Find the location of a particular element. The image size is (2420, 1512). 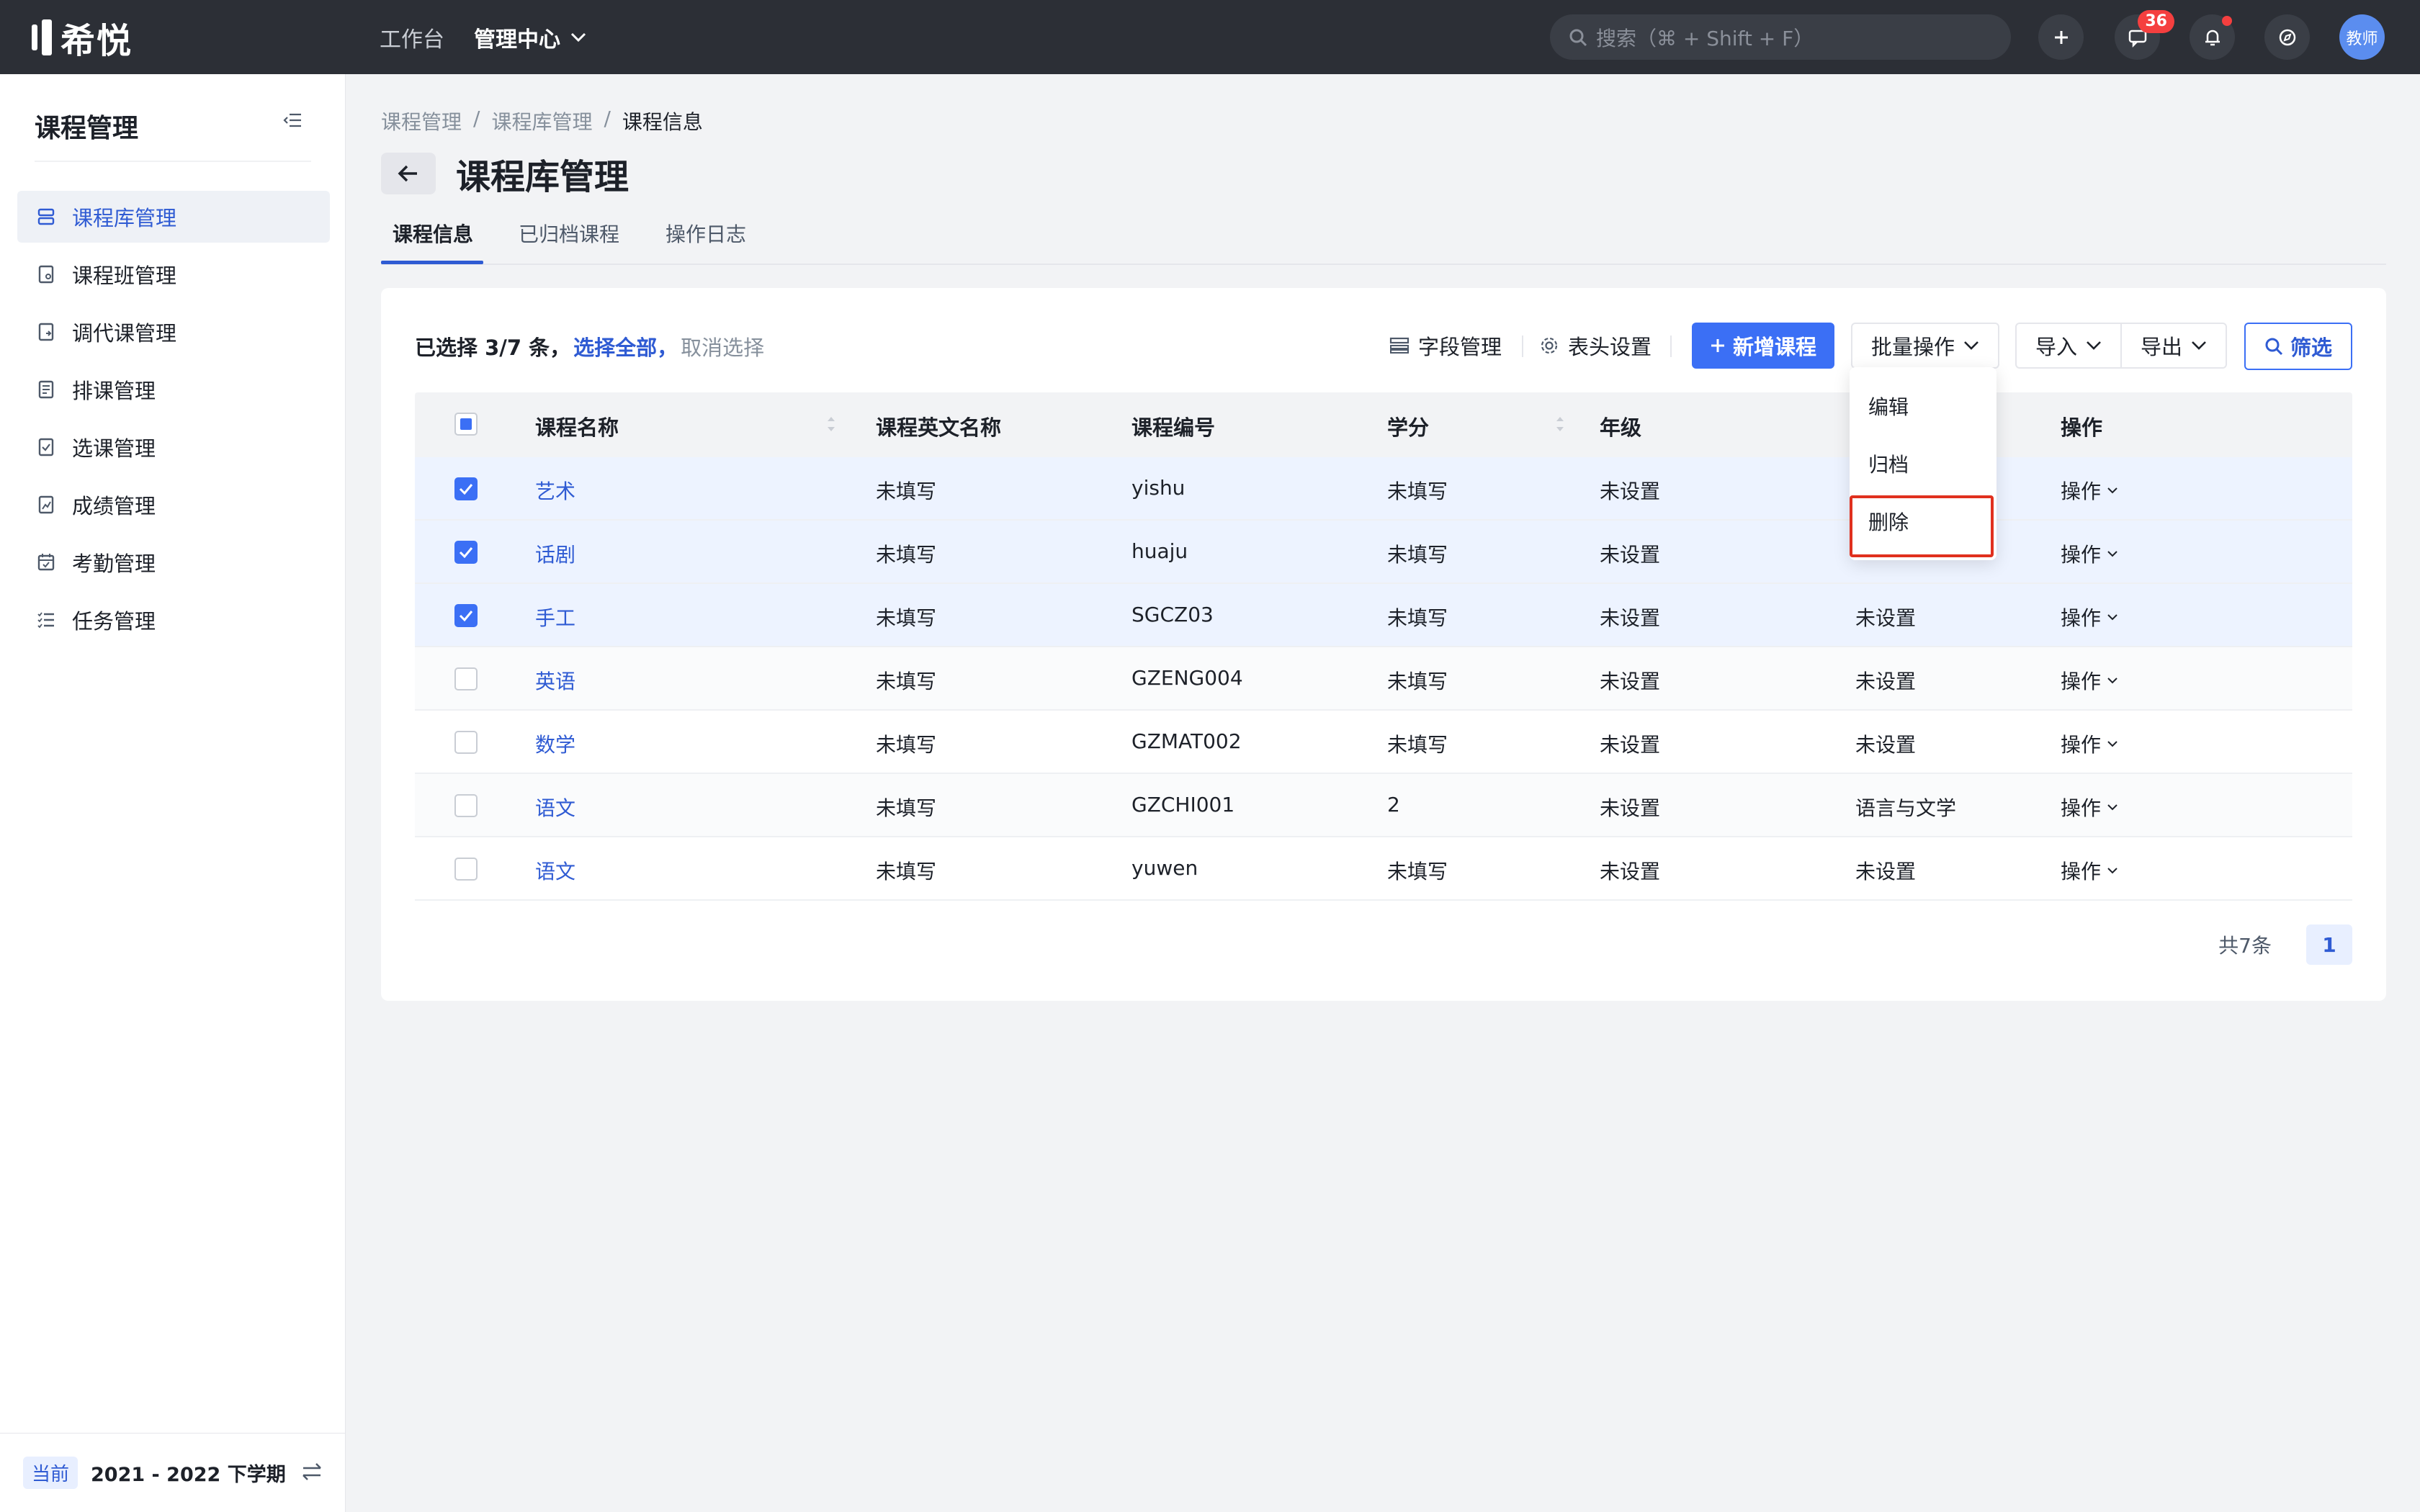

column-header-name: 课程名称 is located at coordinates (577, 426).